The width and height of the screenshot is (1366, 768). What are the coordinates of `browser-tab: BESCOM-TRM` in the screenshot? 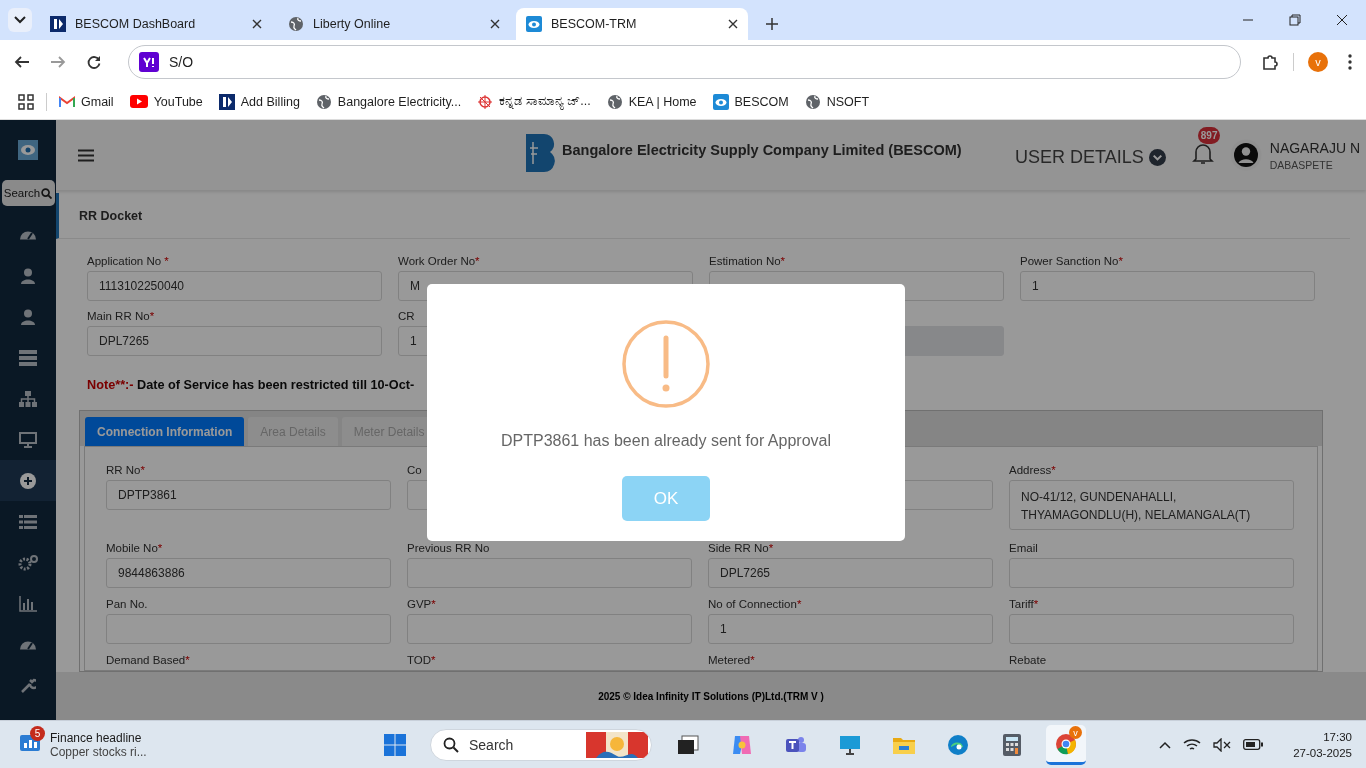 It's located at (632, 24).